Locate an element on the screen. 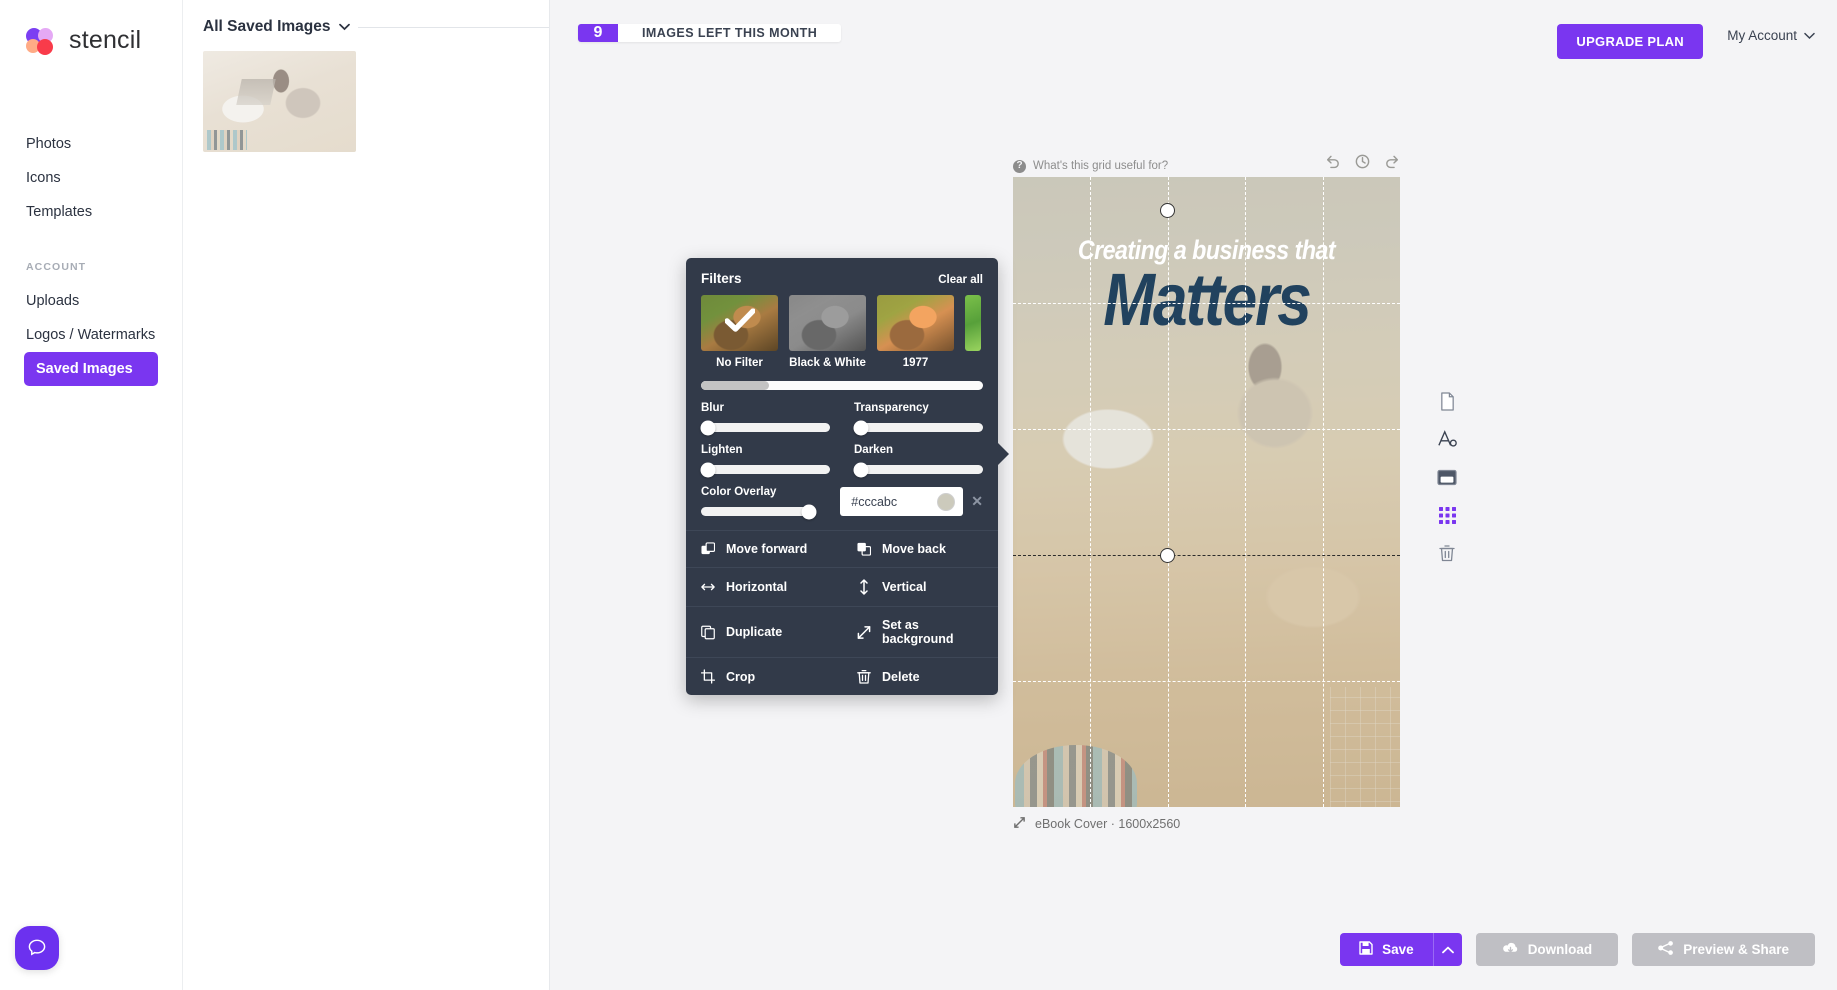 Image resolution: width=1837 pixels, height=990 pixels. action-label: Set as background is located at coordinates (918, 632).